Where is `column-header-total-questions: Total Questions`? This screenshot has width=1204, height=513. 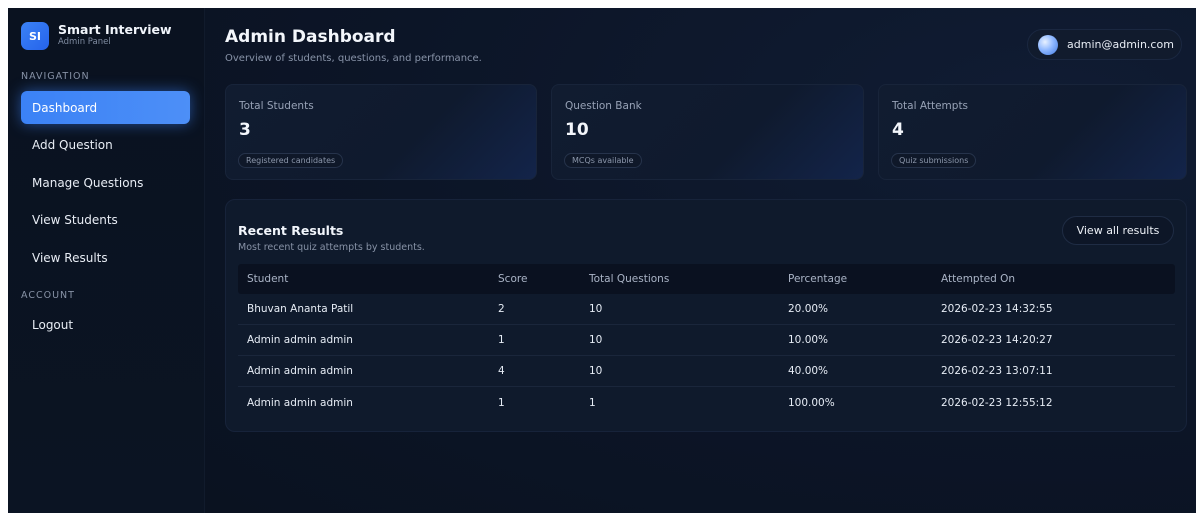 column-header-total-questions: Total Questions is located at coordinates (629, 279).